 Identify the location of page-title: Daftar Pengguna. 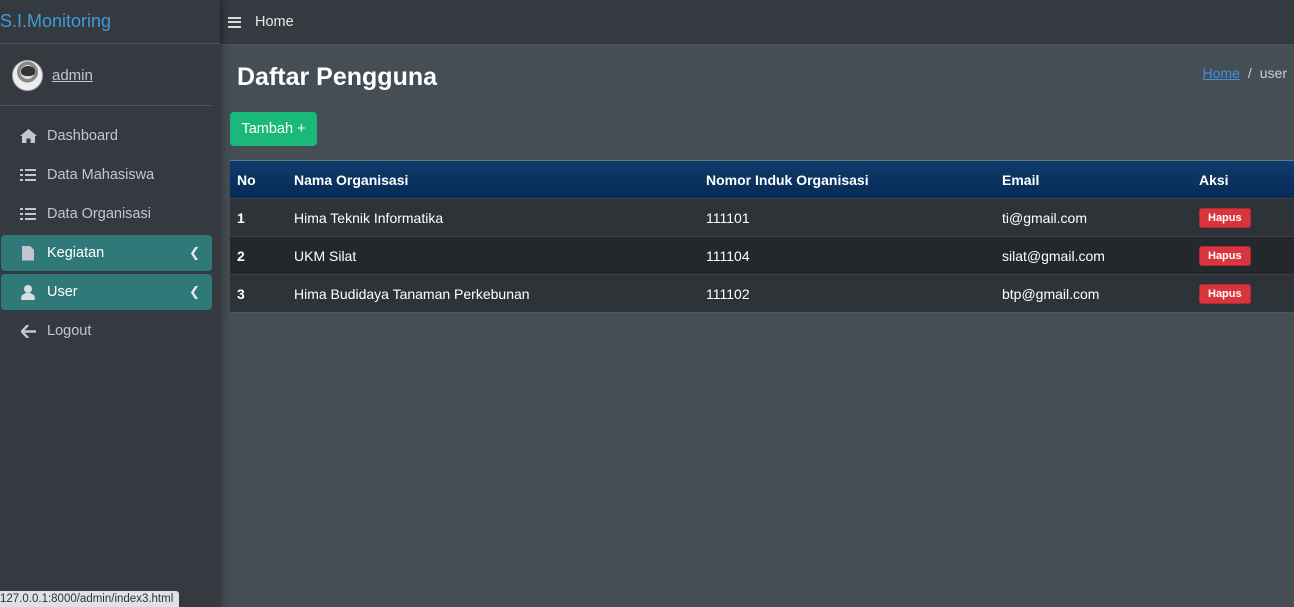
(337, 77).